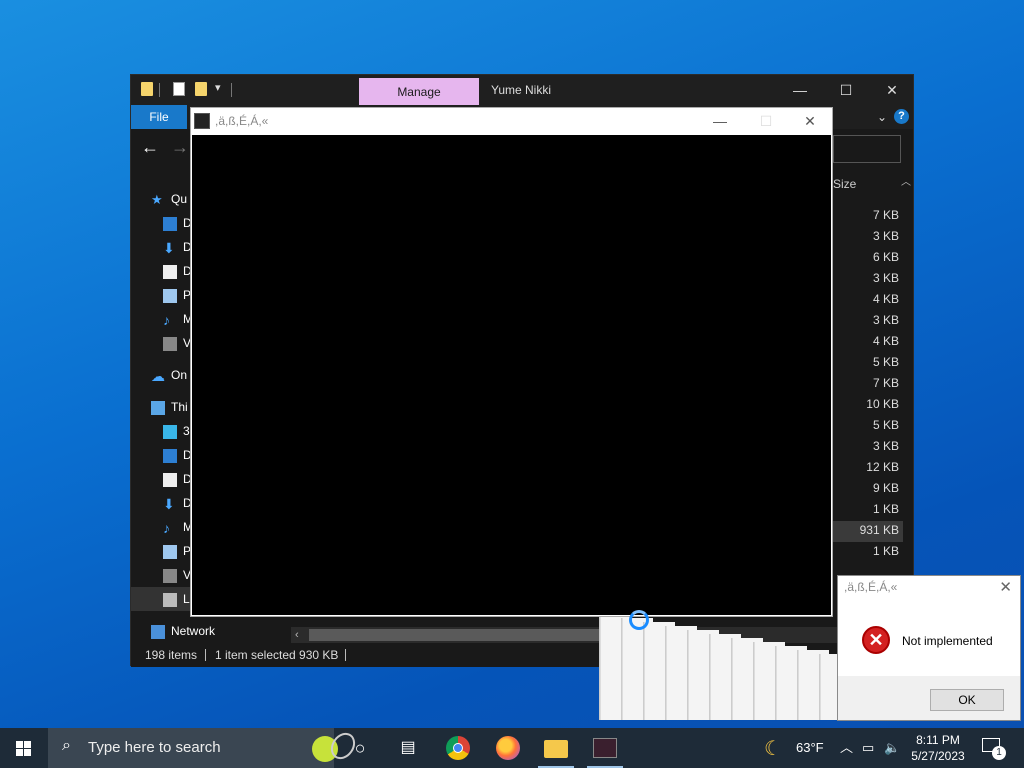  Describe the element at coordinates (1005, 587) in the screenshot. I see `dialog-close-icon: ✕` at that location.